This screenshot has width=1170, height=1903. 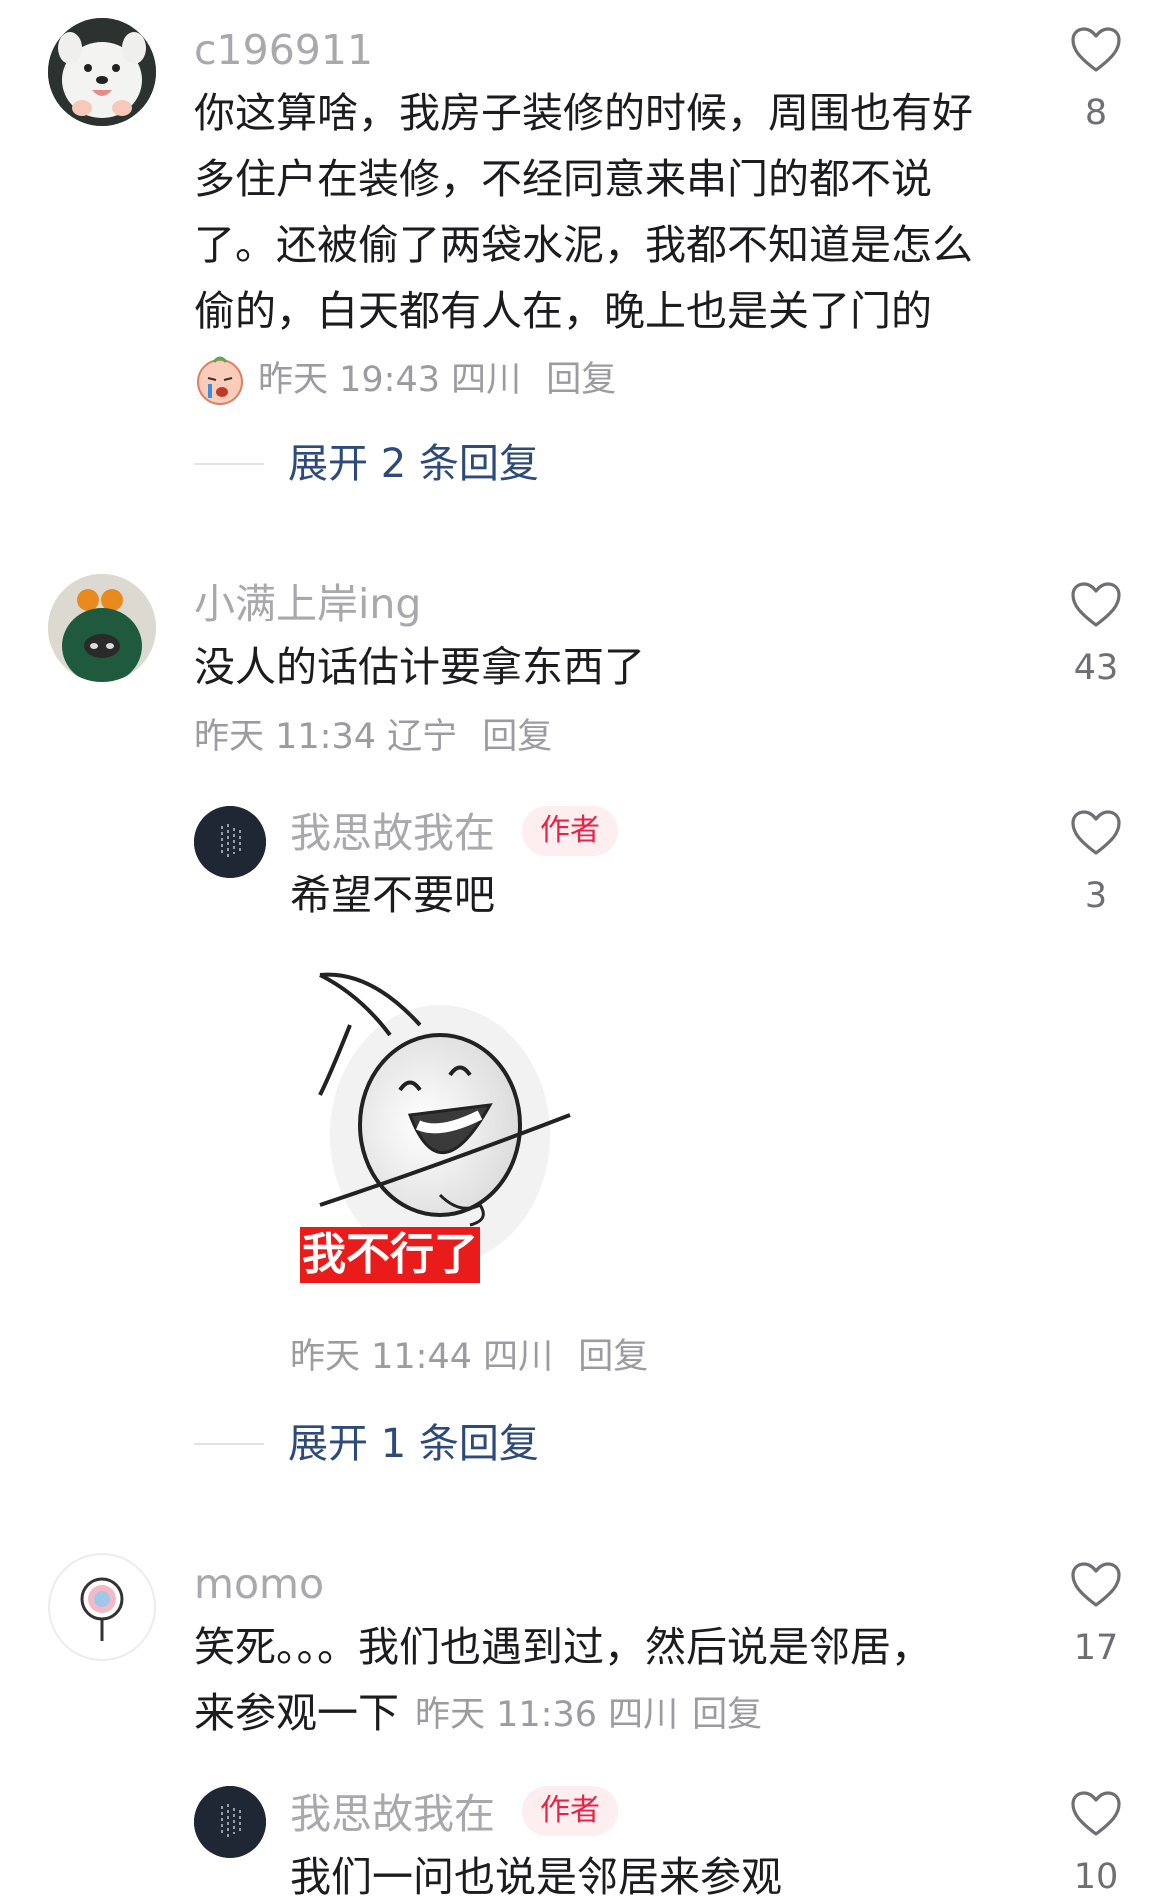 I want to click on green-hood-avatar-icon, so click(x=102, y=628).